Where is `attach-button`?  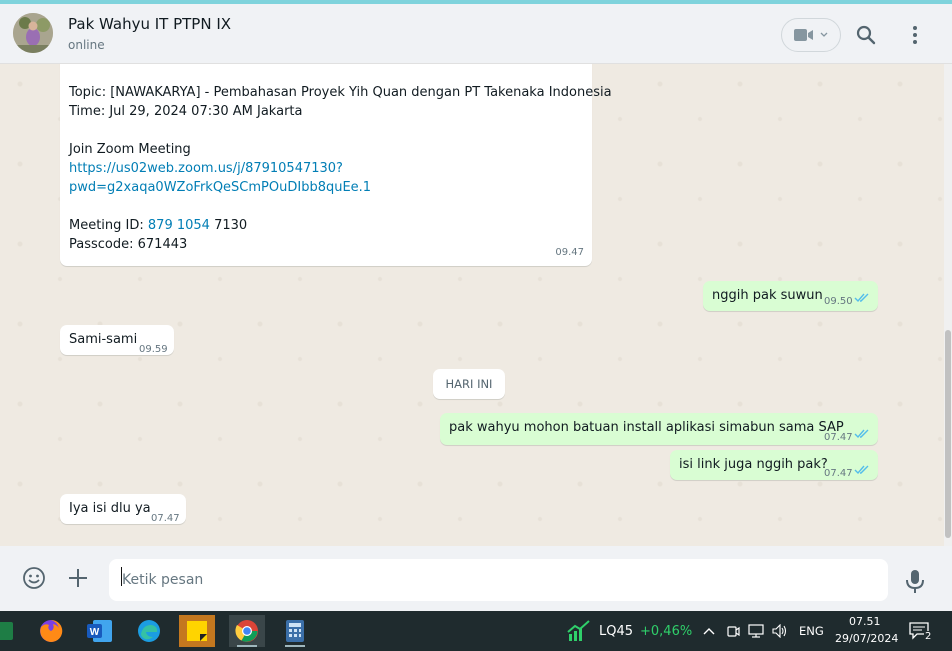 attach-button is located at coordinates (78, 578).